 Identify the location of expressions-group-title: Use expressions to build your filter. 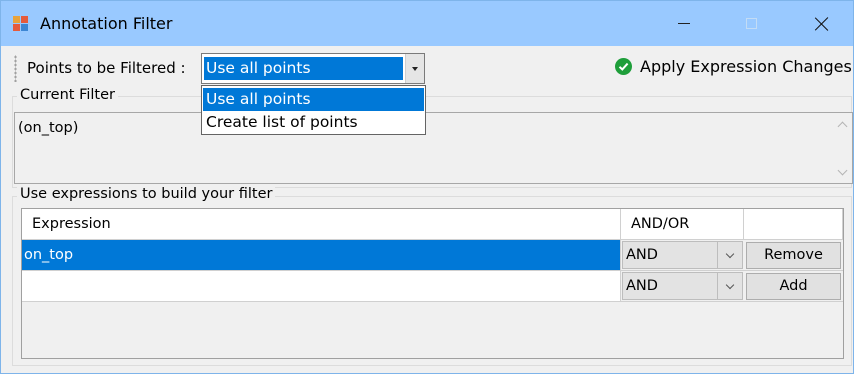
(146, 194).